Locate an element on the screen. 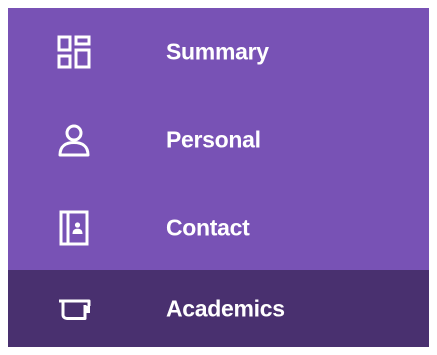 Image resolution: width=437 pixels, height=355 pixels. sidebar-item-label: Summary is located at coordinates (217, 51).